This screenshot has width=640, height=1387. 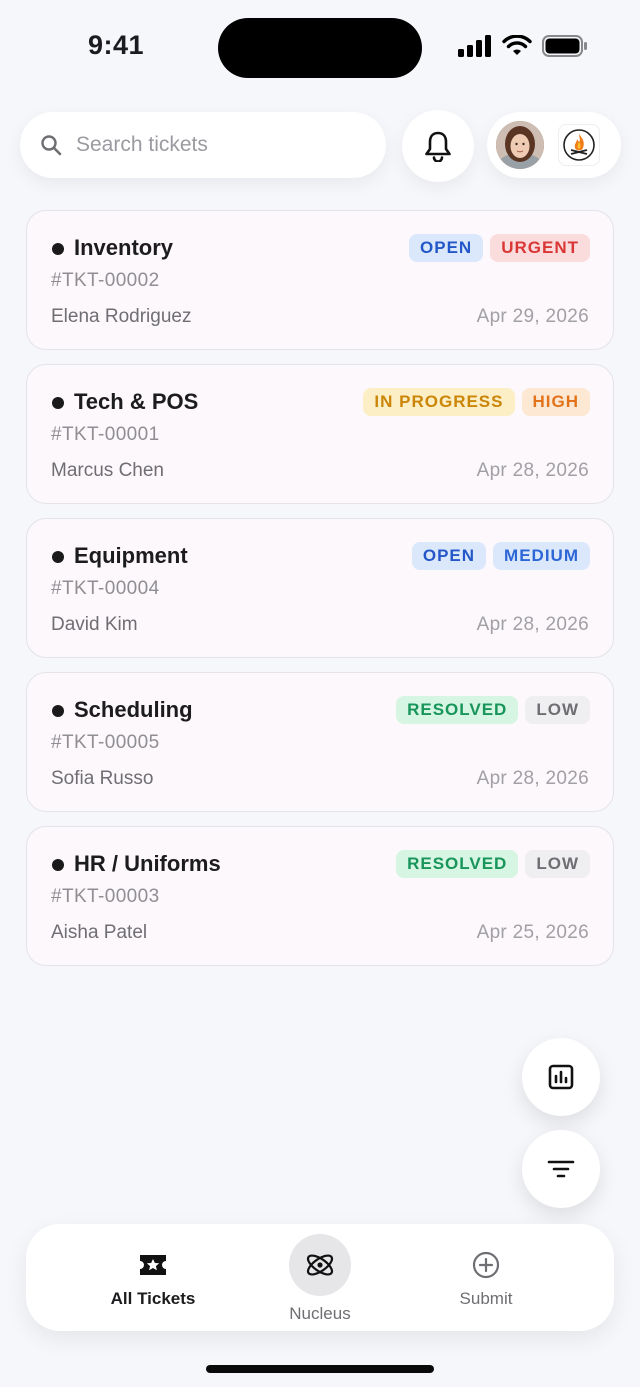 What do you see at coordinates (99, 932) in the screenshot?
I see `ticket-assignee: Aisha Patel` at bounding box center [99, 932].